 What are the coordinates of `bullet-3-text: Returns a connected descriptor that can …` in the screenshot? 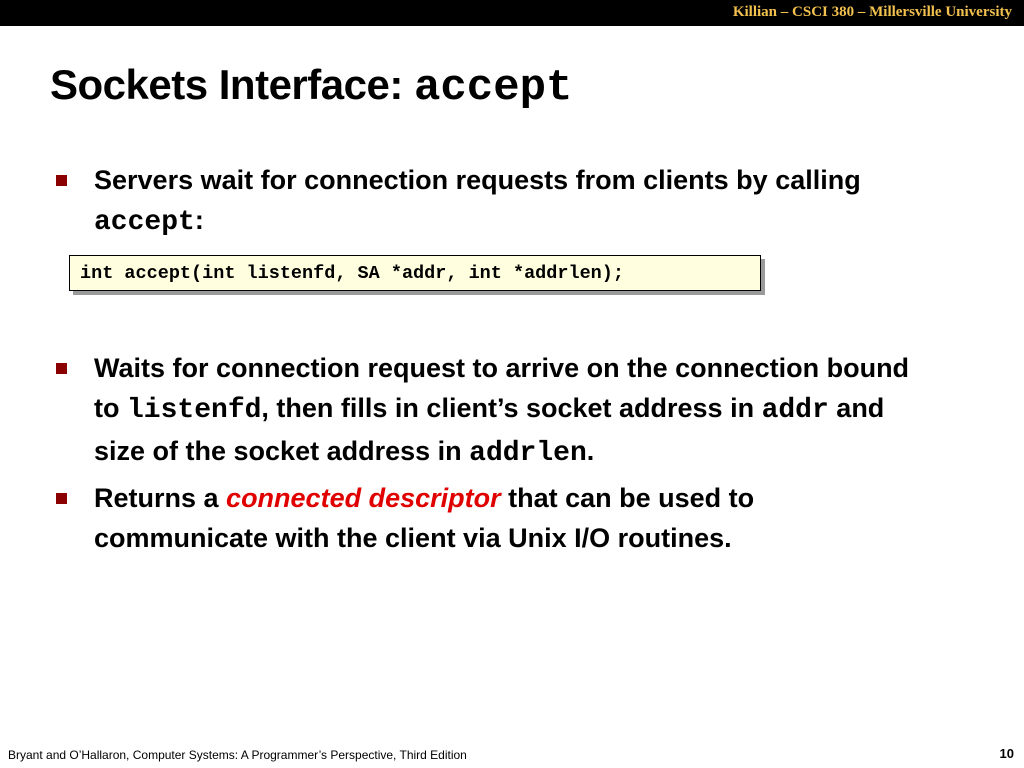 It's located at (505, 518).